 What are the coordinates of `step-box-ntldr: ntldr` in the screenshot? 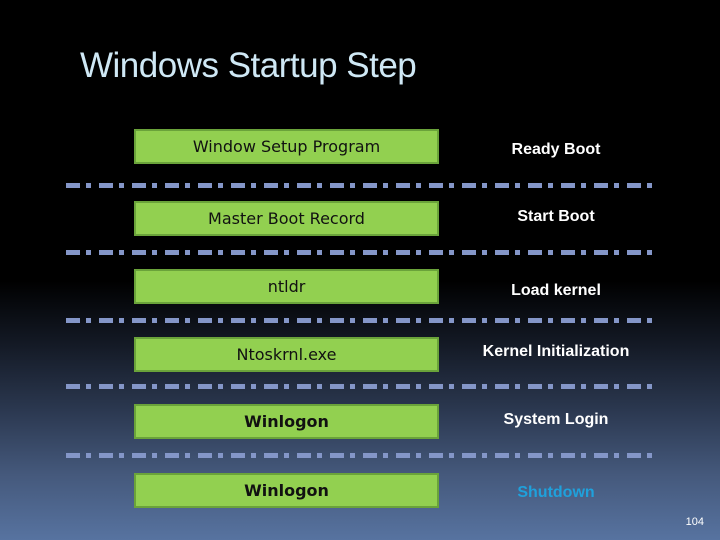 It's located at (286, 286).